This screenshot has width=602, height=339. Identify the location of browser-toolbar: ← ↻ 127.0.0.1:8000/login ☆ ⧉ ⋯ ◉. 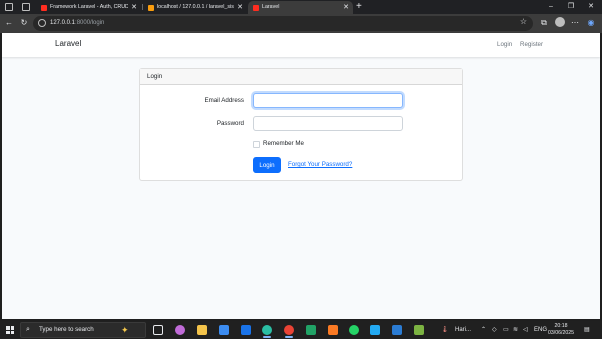
(301, 23).